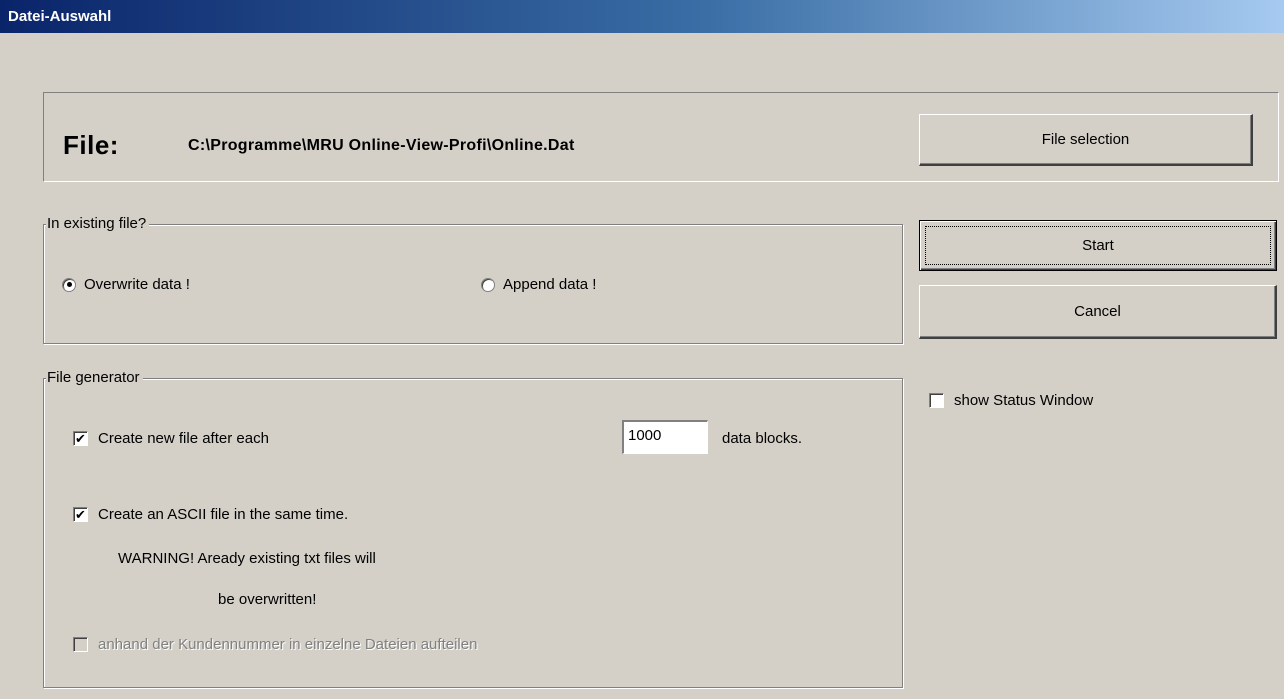  I want to click on file-selection-button-label: File selection, so click(1085, 139).